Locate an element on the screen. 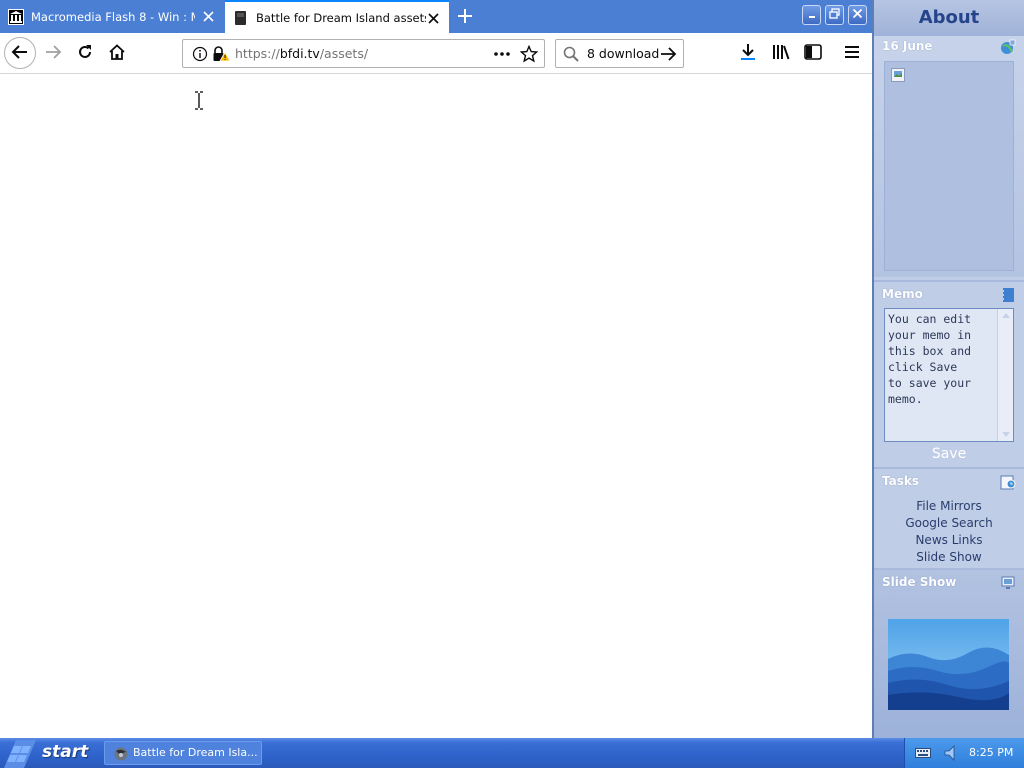  url-host: bfdi.tv is located at coordinates (299, 53).